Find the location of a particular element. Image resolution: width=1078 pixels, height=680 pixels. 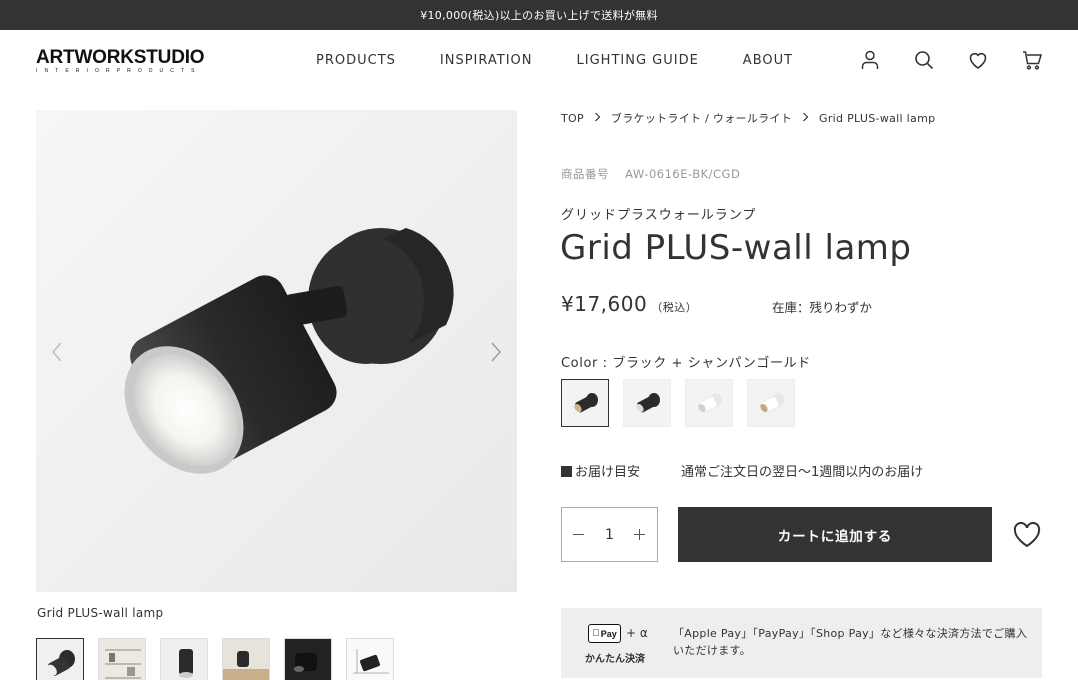

color-swatches is located at coordinates (678, 403).